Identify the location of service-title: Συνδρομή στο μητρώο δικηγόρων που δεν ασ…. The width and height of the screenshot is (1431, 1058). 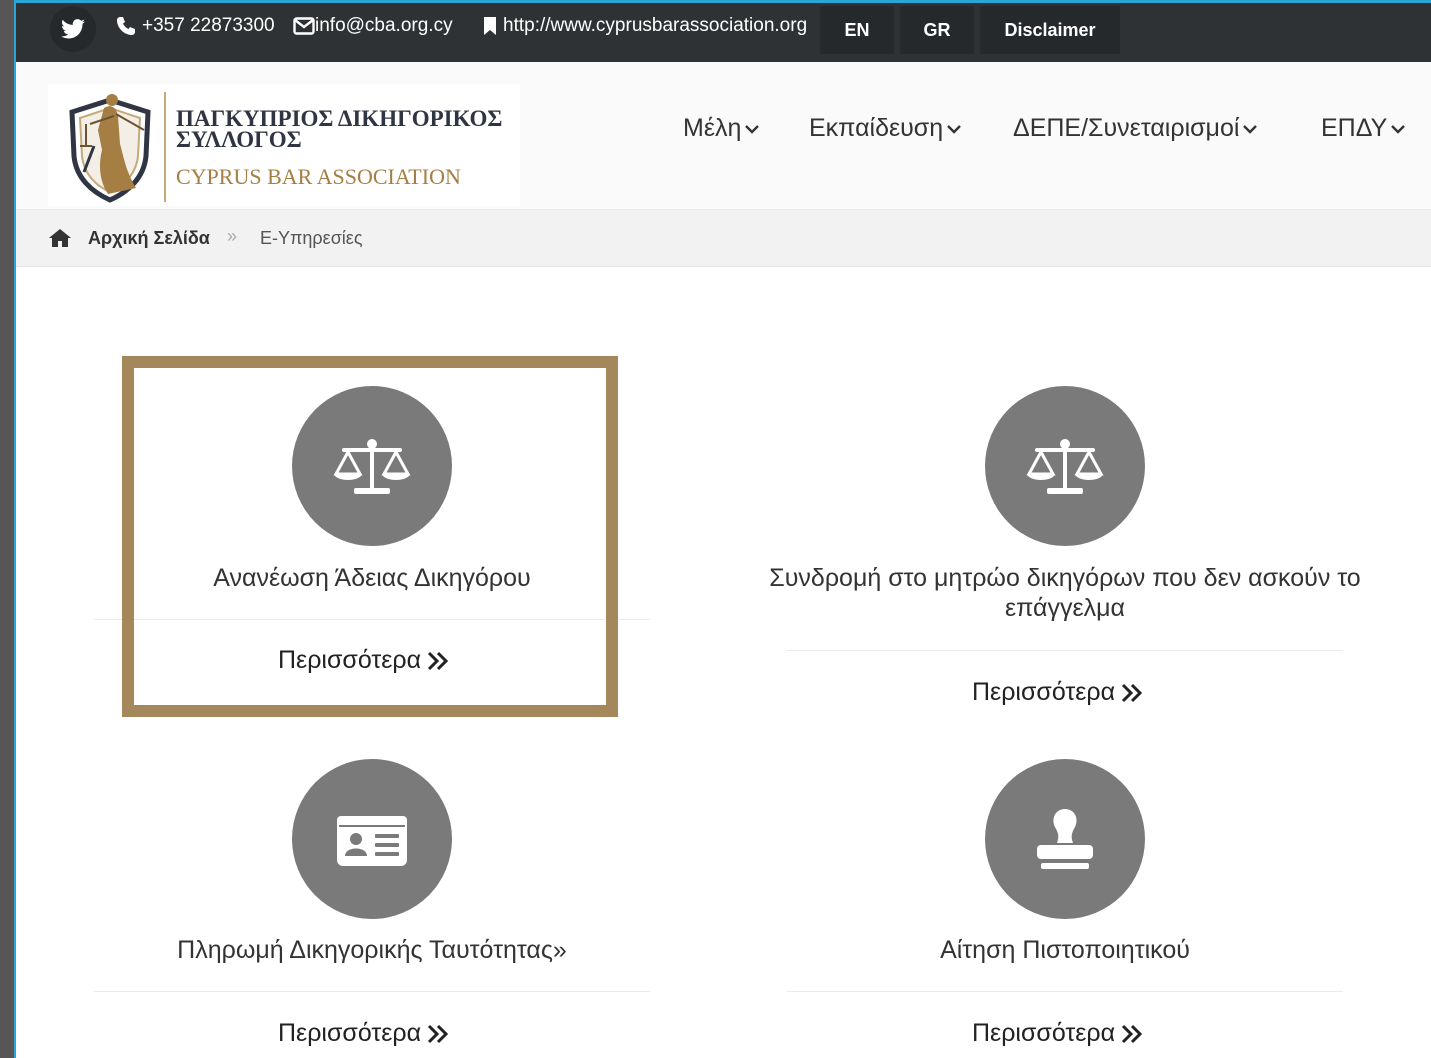
(1065, 593).